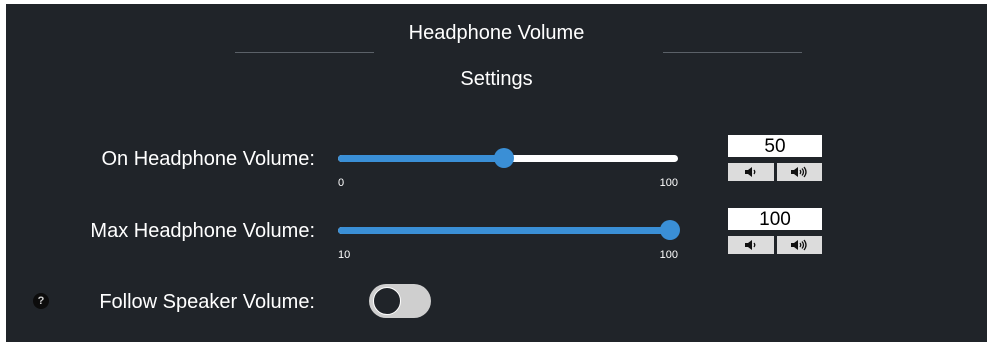  What do you see at coordinates (387, 301) in the screenshot?
I see `toggle-knob` at bounding box center [387, 301].